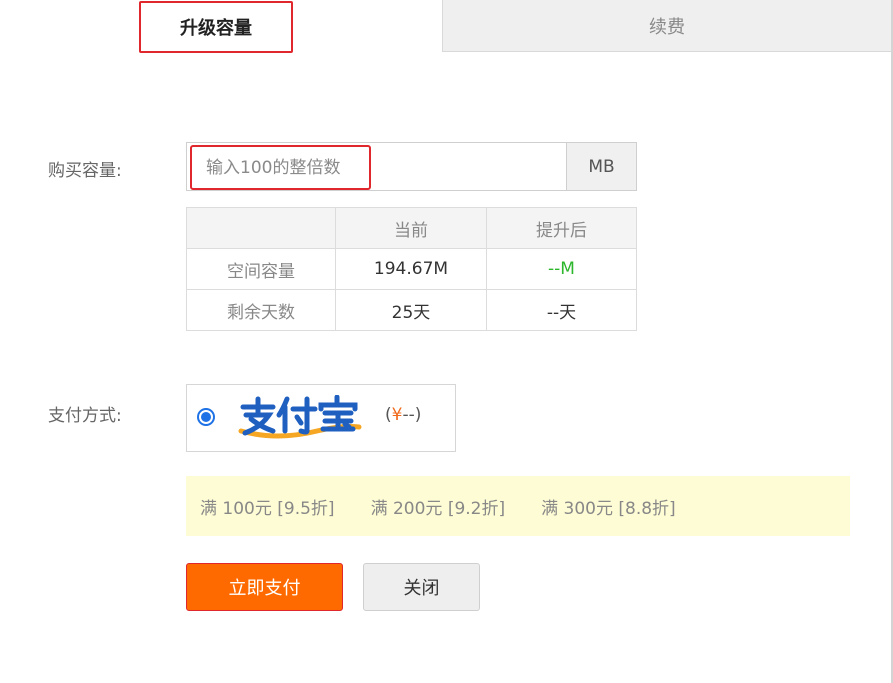 The height and width of the screenshot is (683, 893). I want to click on current-days: 25天, so click(411, 310).